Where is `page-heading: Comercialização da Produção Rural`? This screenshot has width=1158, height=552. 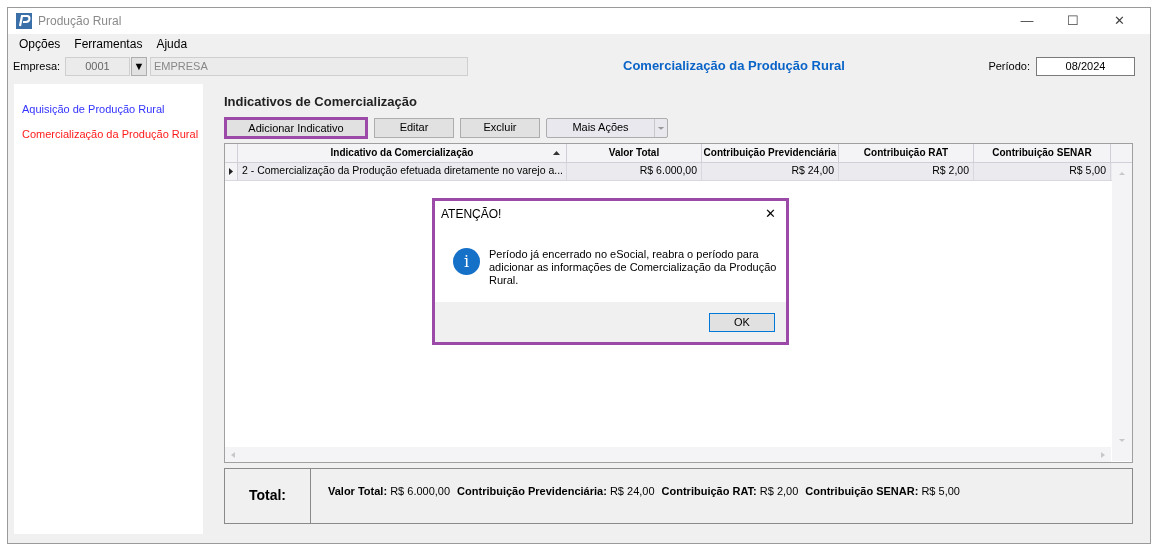 page-heading: Comercialização da Produção Rural is located at coordinates (734, 66).